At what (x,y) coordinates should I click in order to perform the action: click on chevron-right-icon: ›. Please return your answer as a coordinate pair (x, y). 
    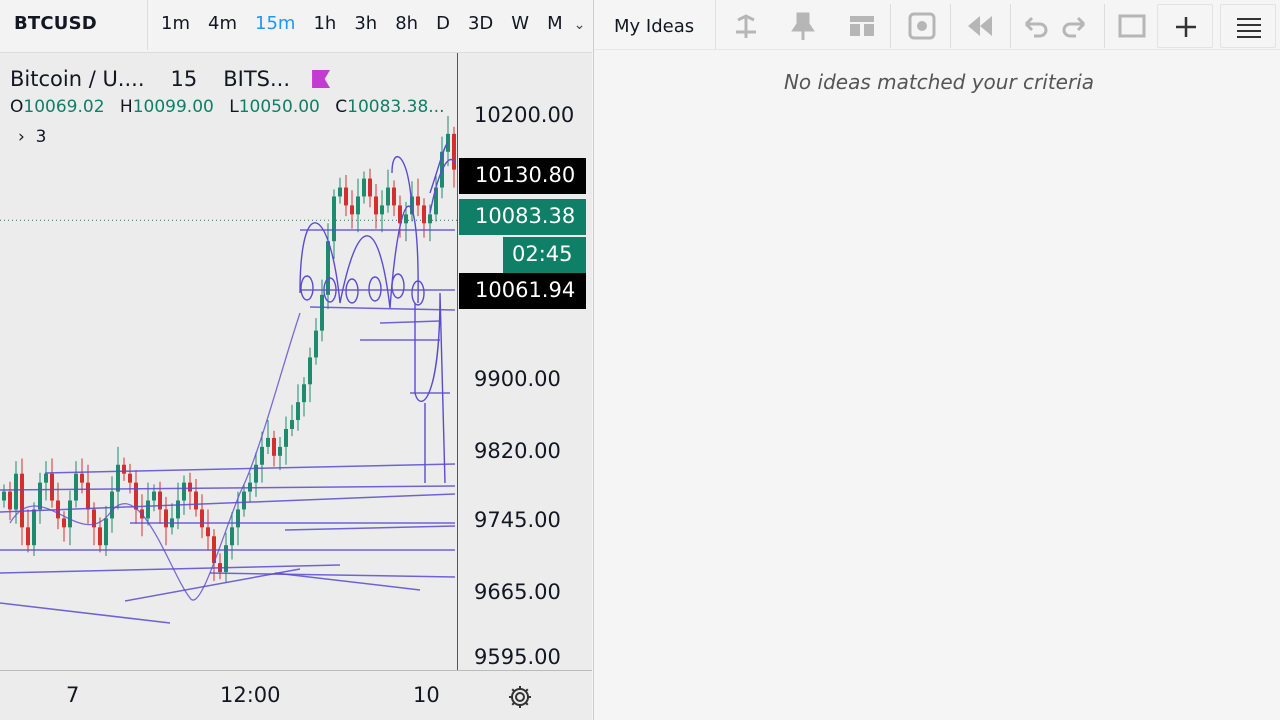
    Looking at the image, I should click on (21, 137).